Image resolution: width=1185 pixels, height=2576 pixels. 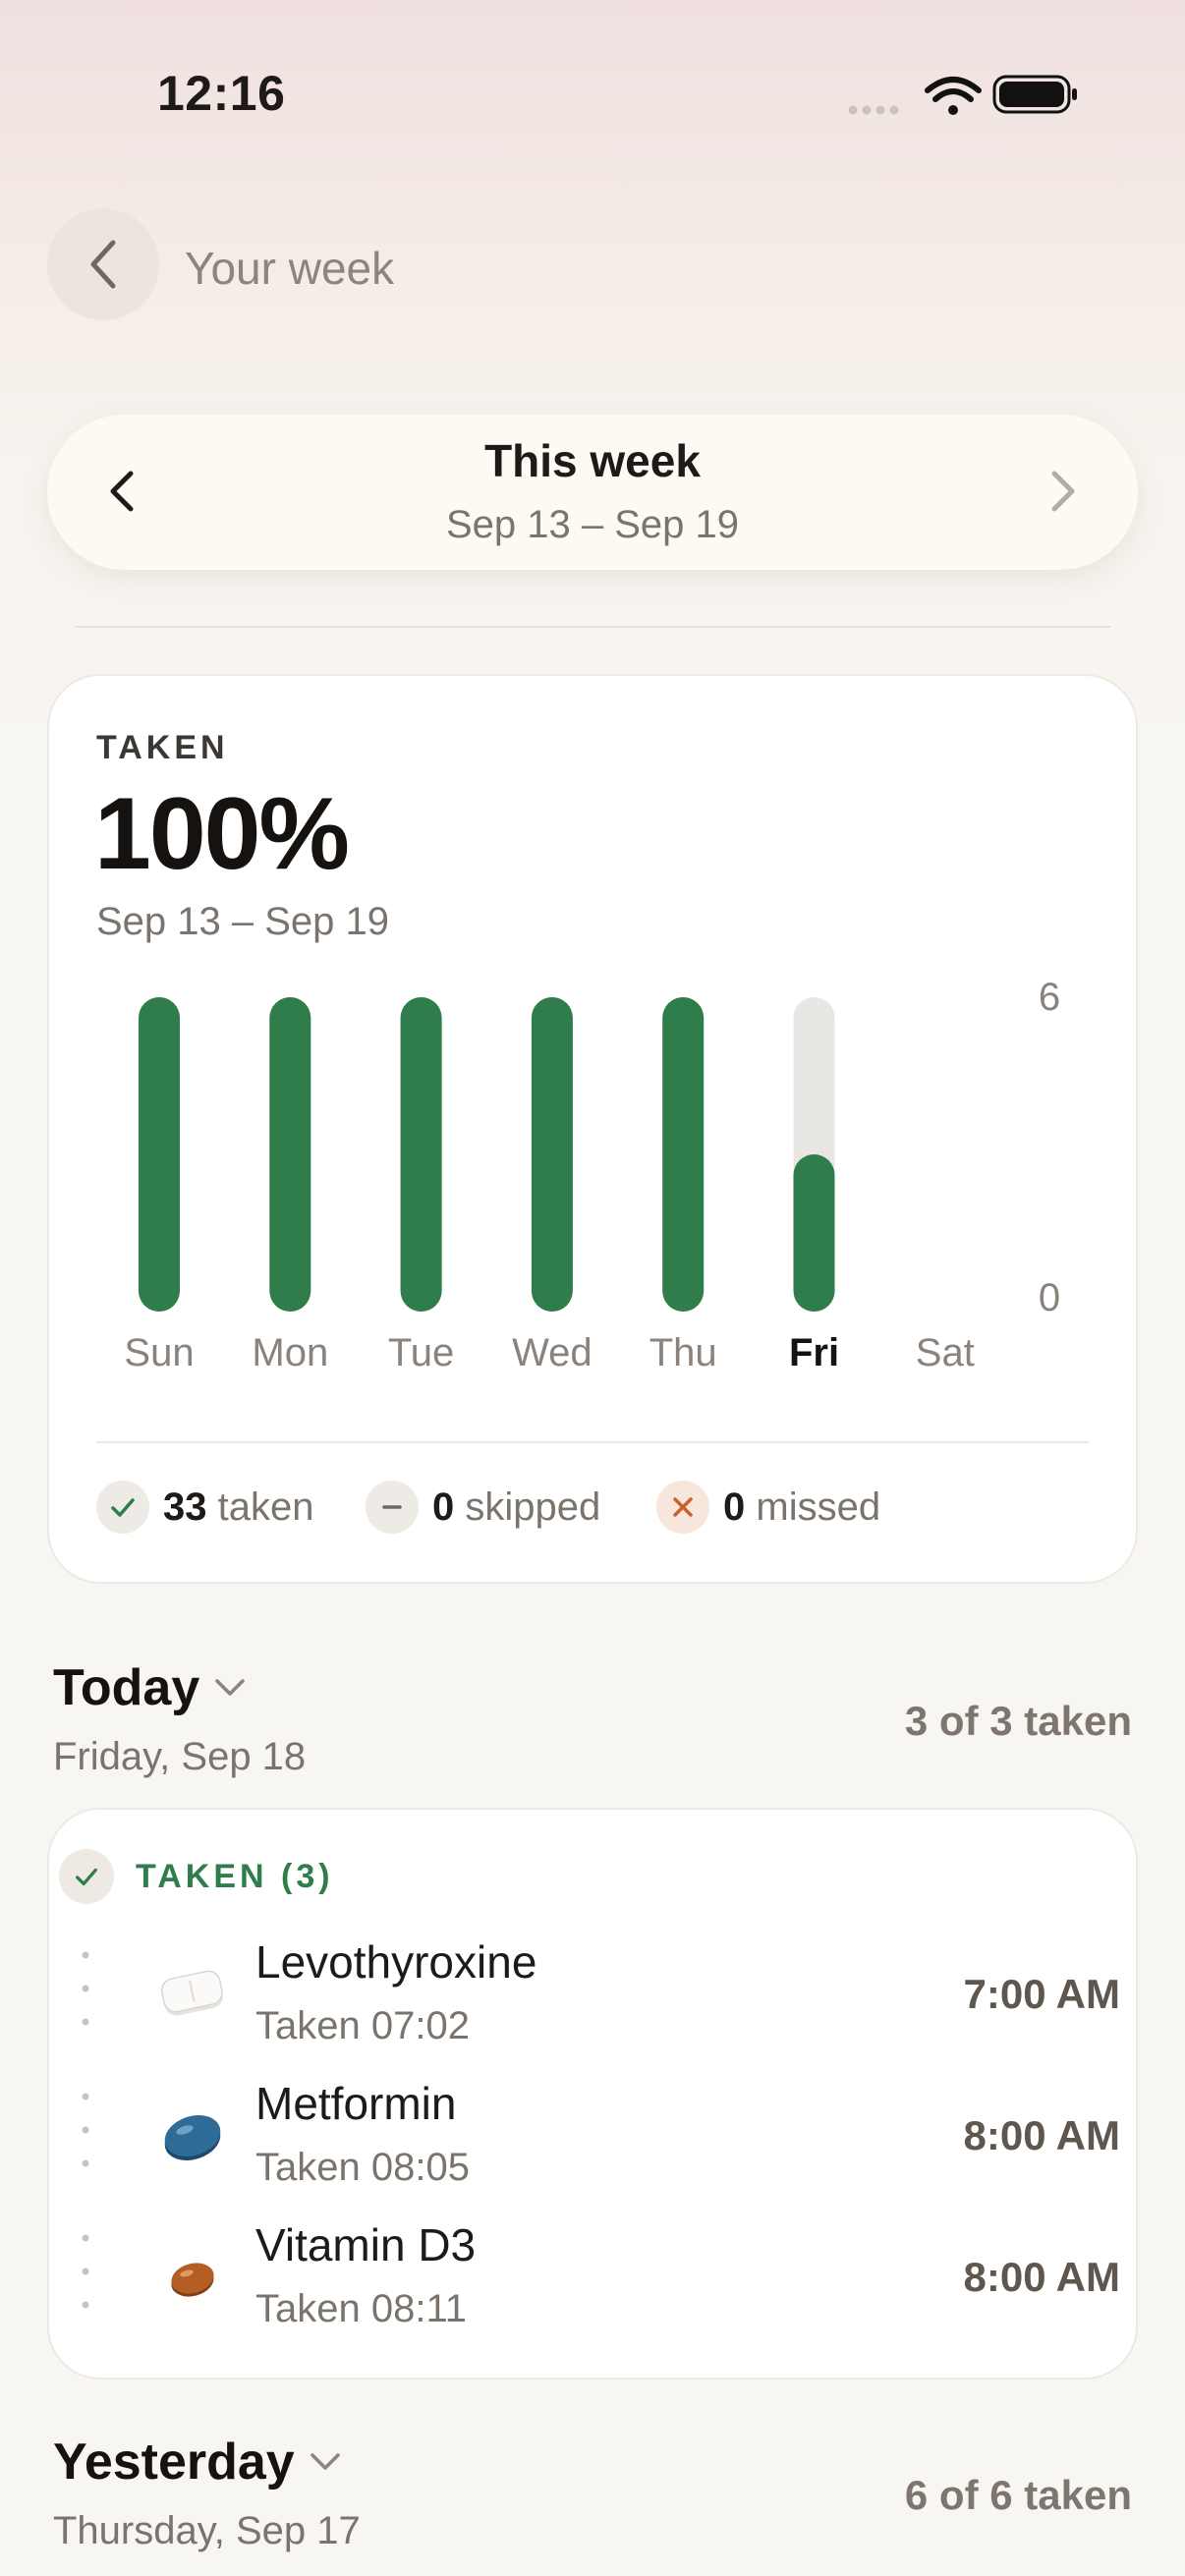 What do you see at coordinates (734, 1506) in the screenshot?
I see `missed-count: 0` at bounding box center [734, 1506].